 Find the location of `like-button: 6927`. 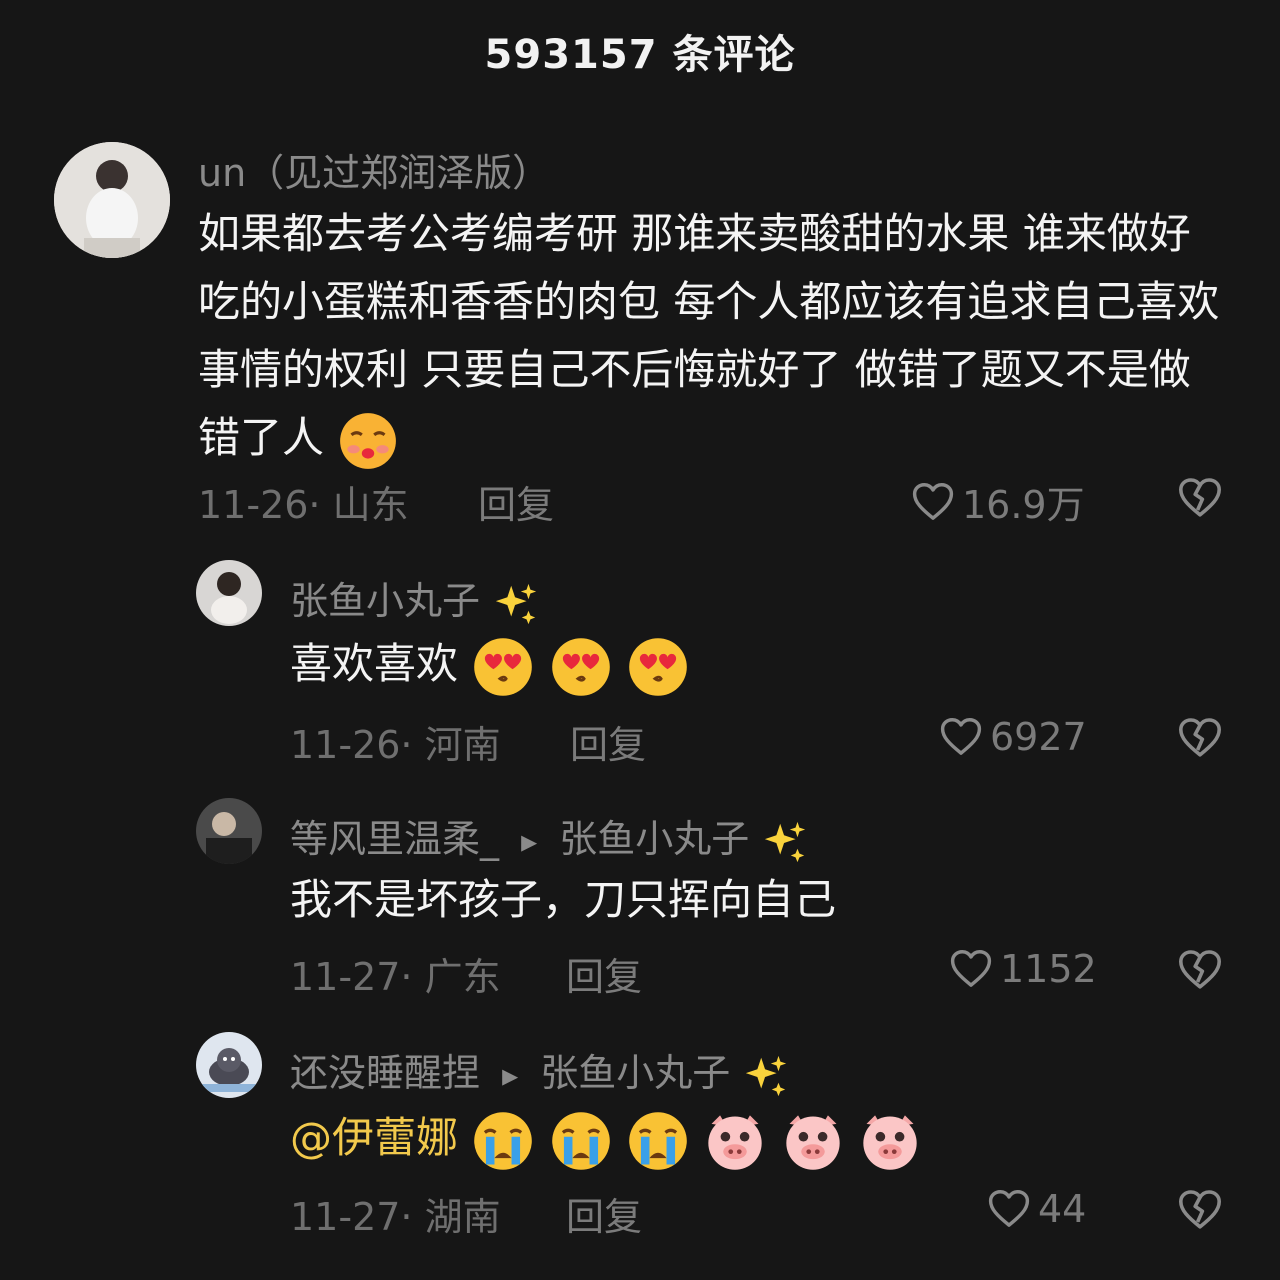

like-button: 6927 is located at coordinates (1012, 737).